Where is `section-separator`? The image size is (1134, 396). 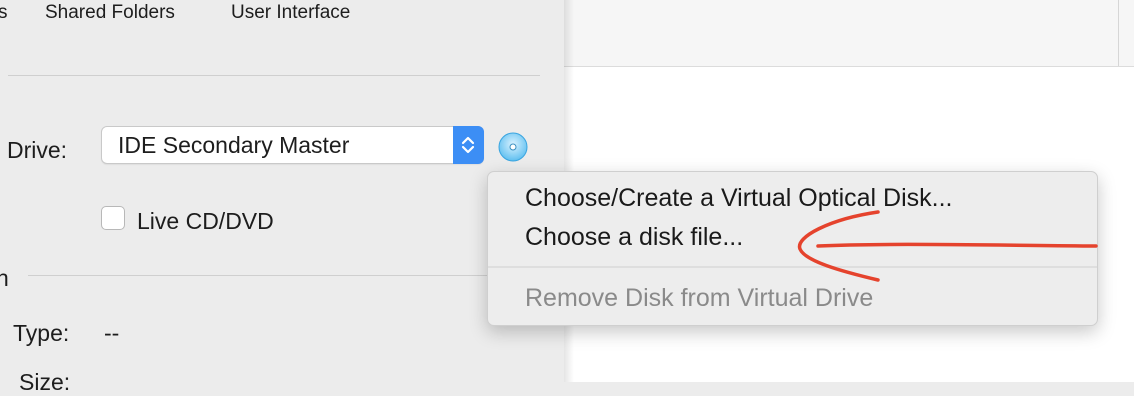
section-separator is located at coordinates (284, 275).